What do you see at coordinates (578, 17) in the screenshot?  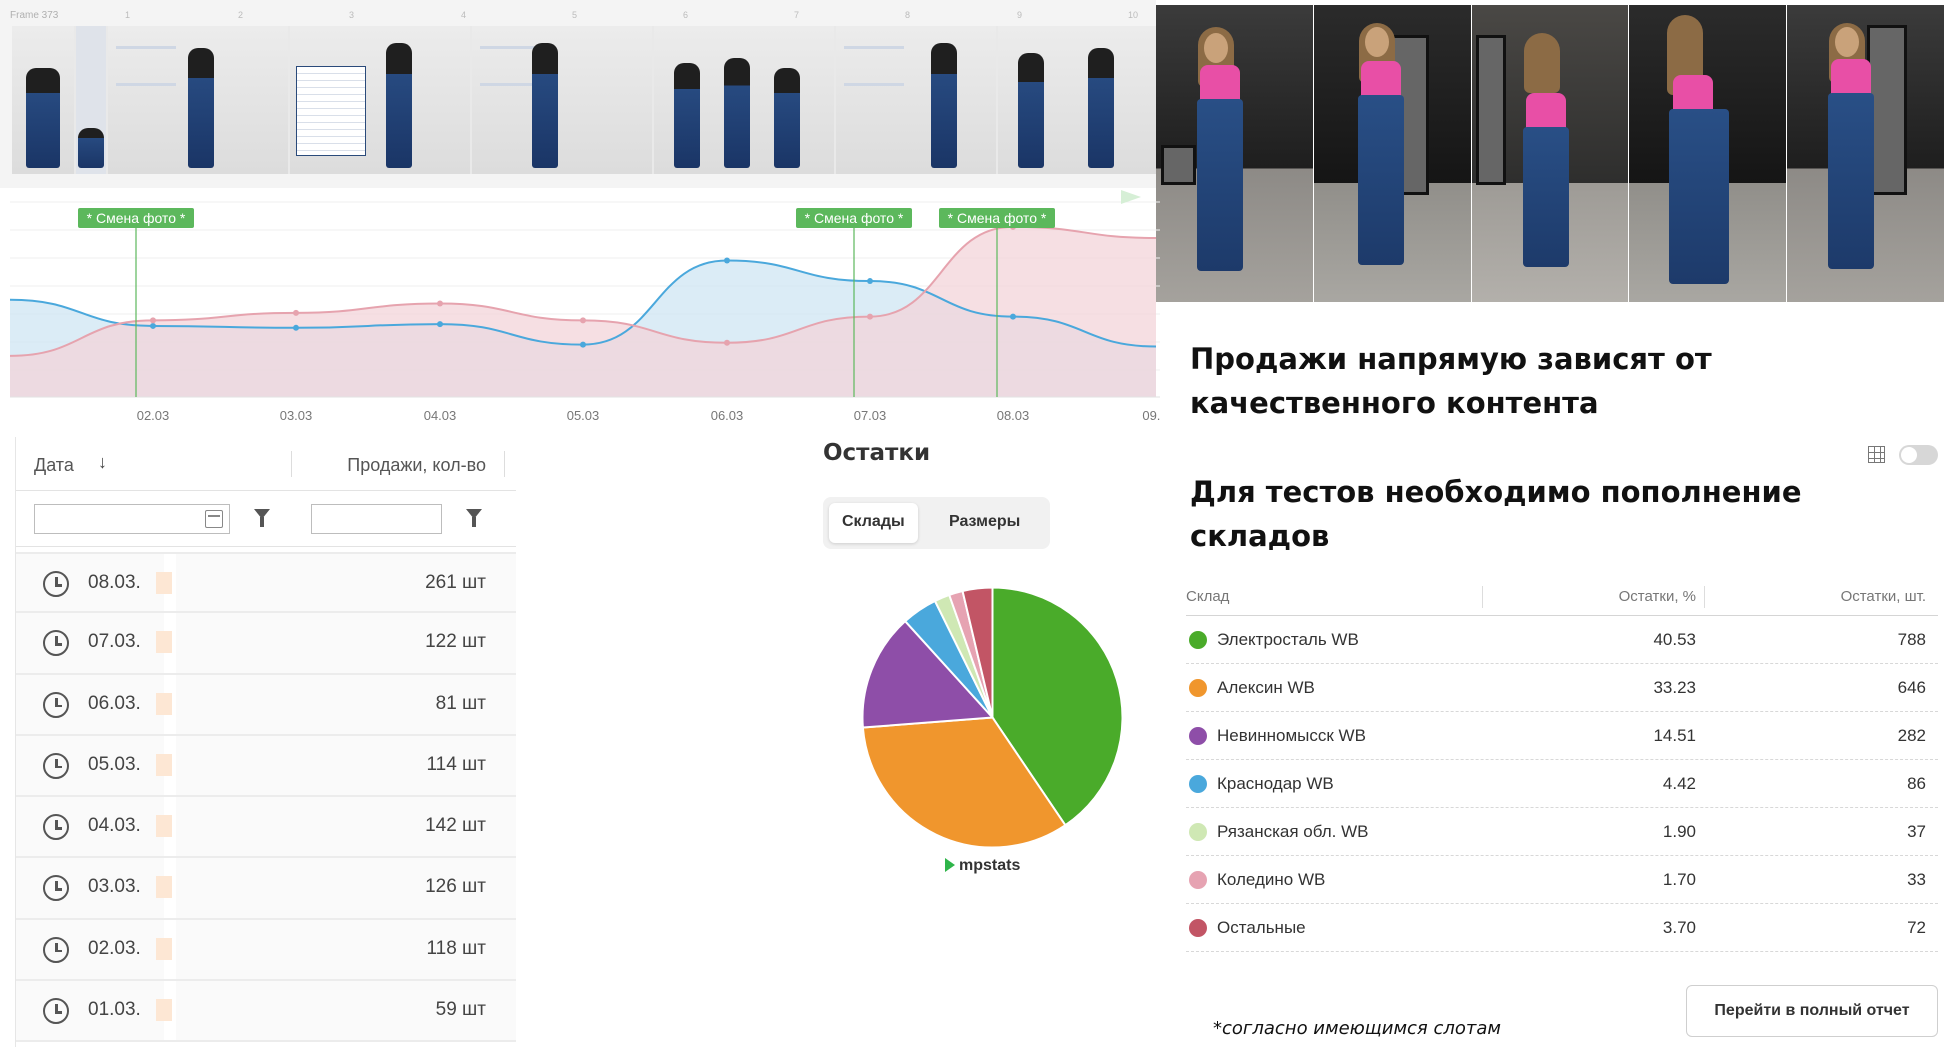 I see `frame-ruler: 1 2 3 4 5 6 7 8 9 10` at bounding box center [578, 17].